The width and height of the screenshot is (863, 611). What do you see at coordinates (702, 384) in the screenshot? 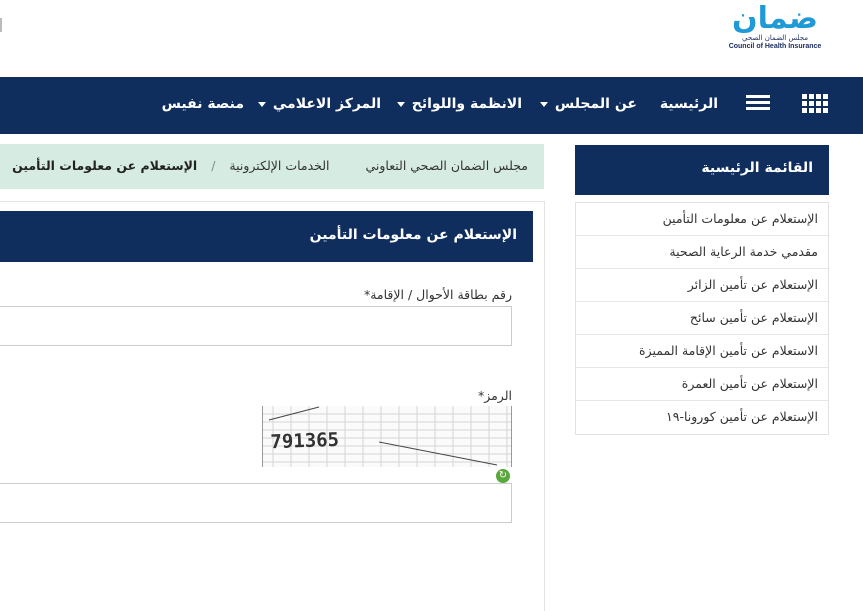
I see `sidebar-item-umrah-insurance: الإستعلام عن تأمين العمرة` at bounding box center [702, 384].